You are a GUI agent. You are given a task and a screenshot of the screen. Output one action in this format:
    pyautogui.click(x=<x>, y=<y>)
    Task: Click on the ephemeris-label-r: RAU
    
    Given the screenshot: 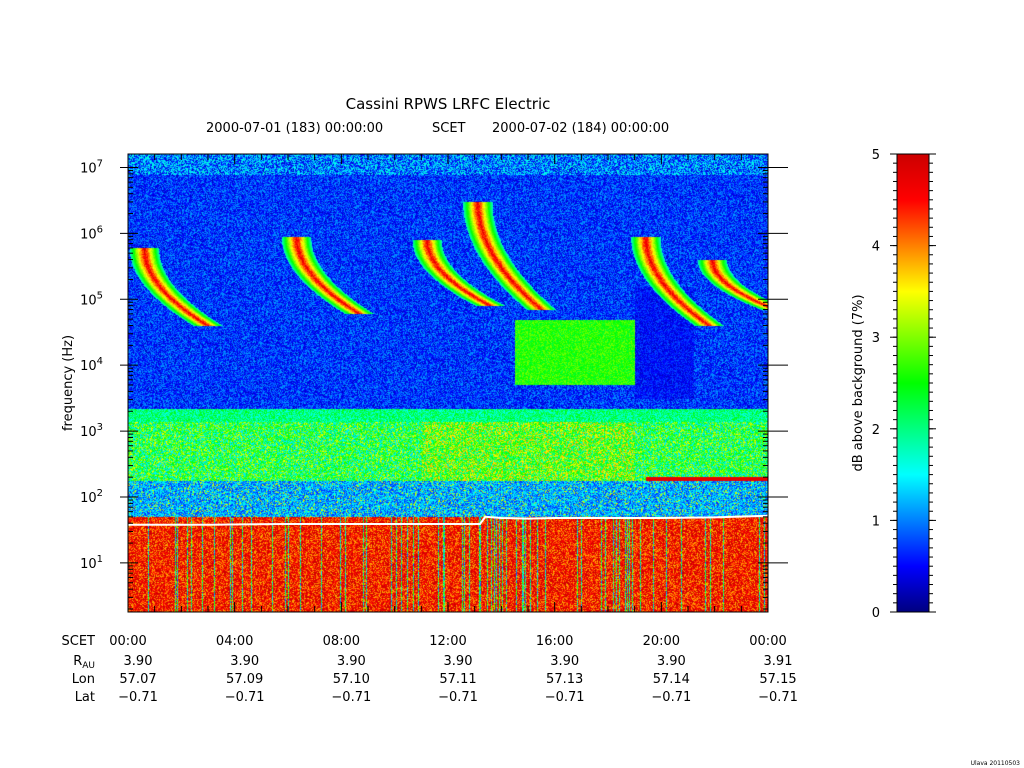 What is the action you would take?
    pyautogui.click(x=84, y=662)
    